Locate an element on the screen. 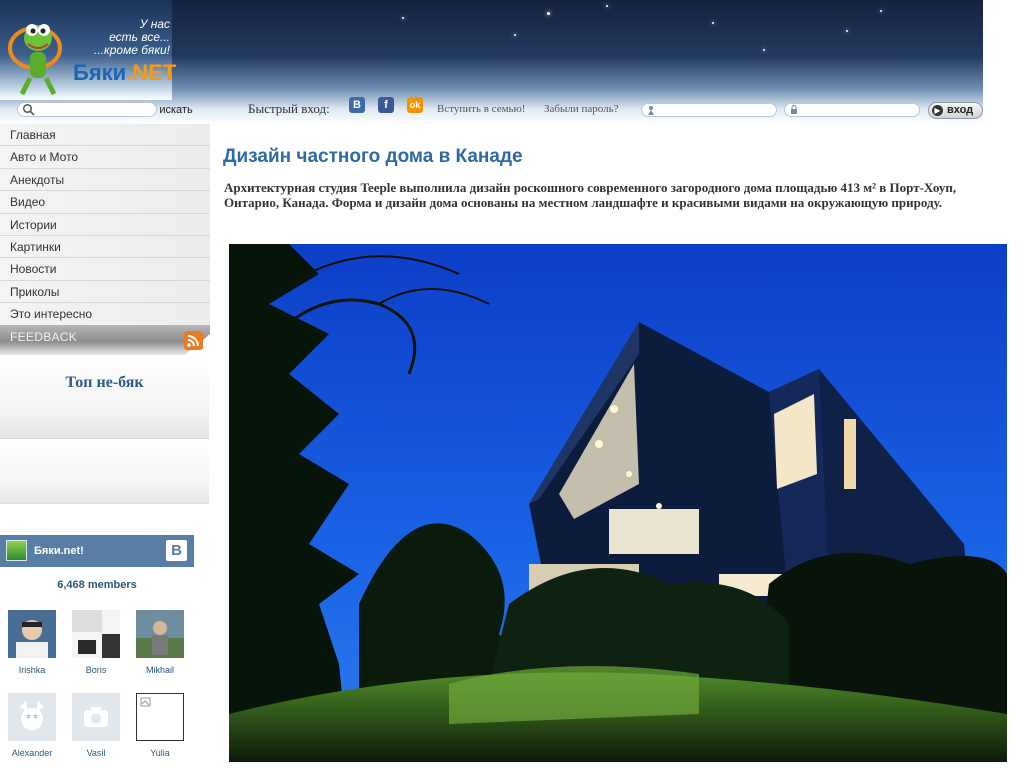 The width and height of the screenshot is (1024, 768). slogan-line: ...кроме бяки! is located at coordinates (132, 50).